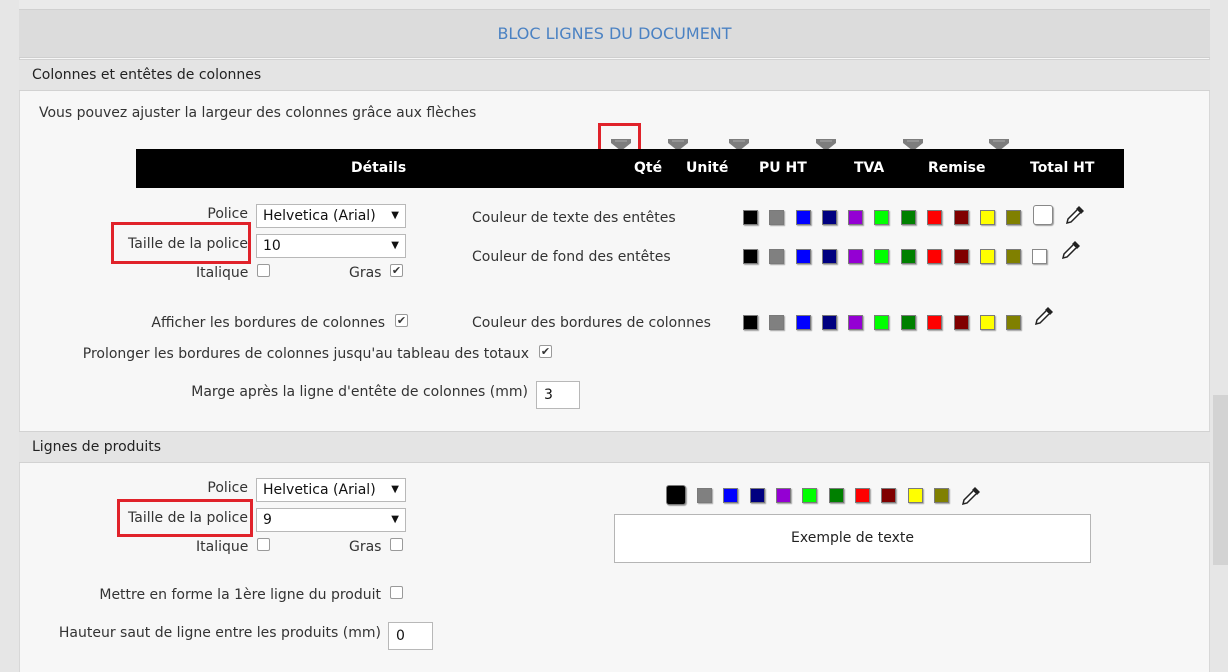 The image size is (1228, 672). I want to click on line-spacing-input: 0, so click(410, 636).